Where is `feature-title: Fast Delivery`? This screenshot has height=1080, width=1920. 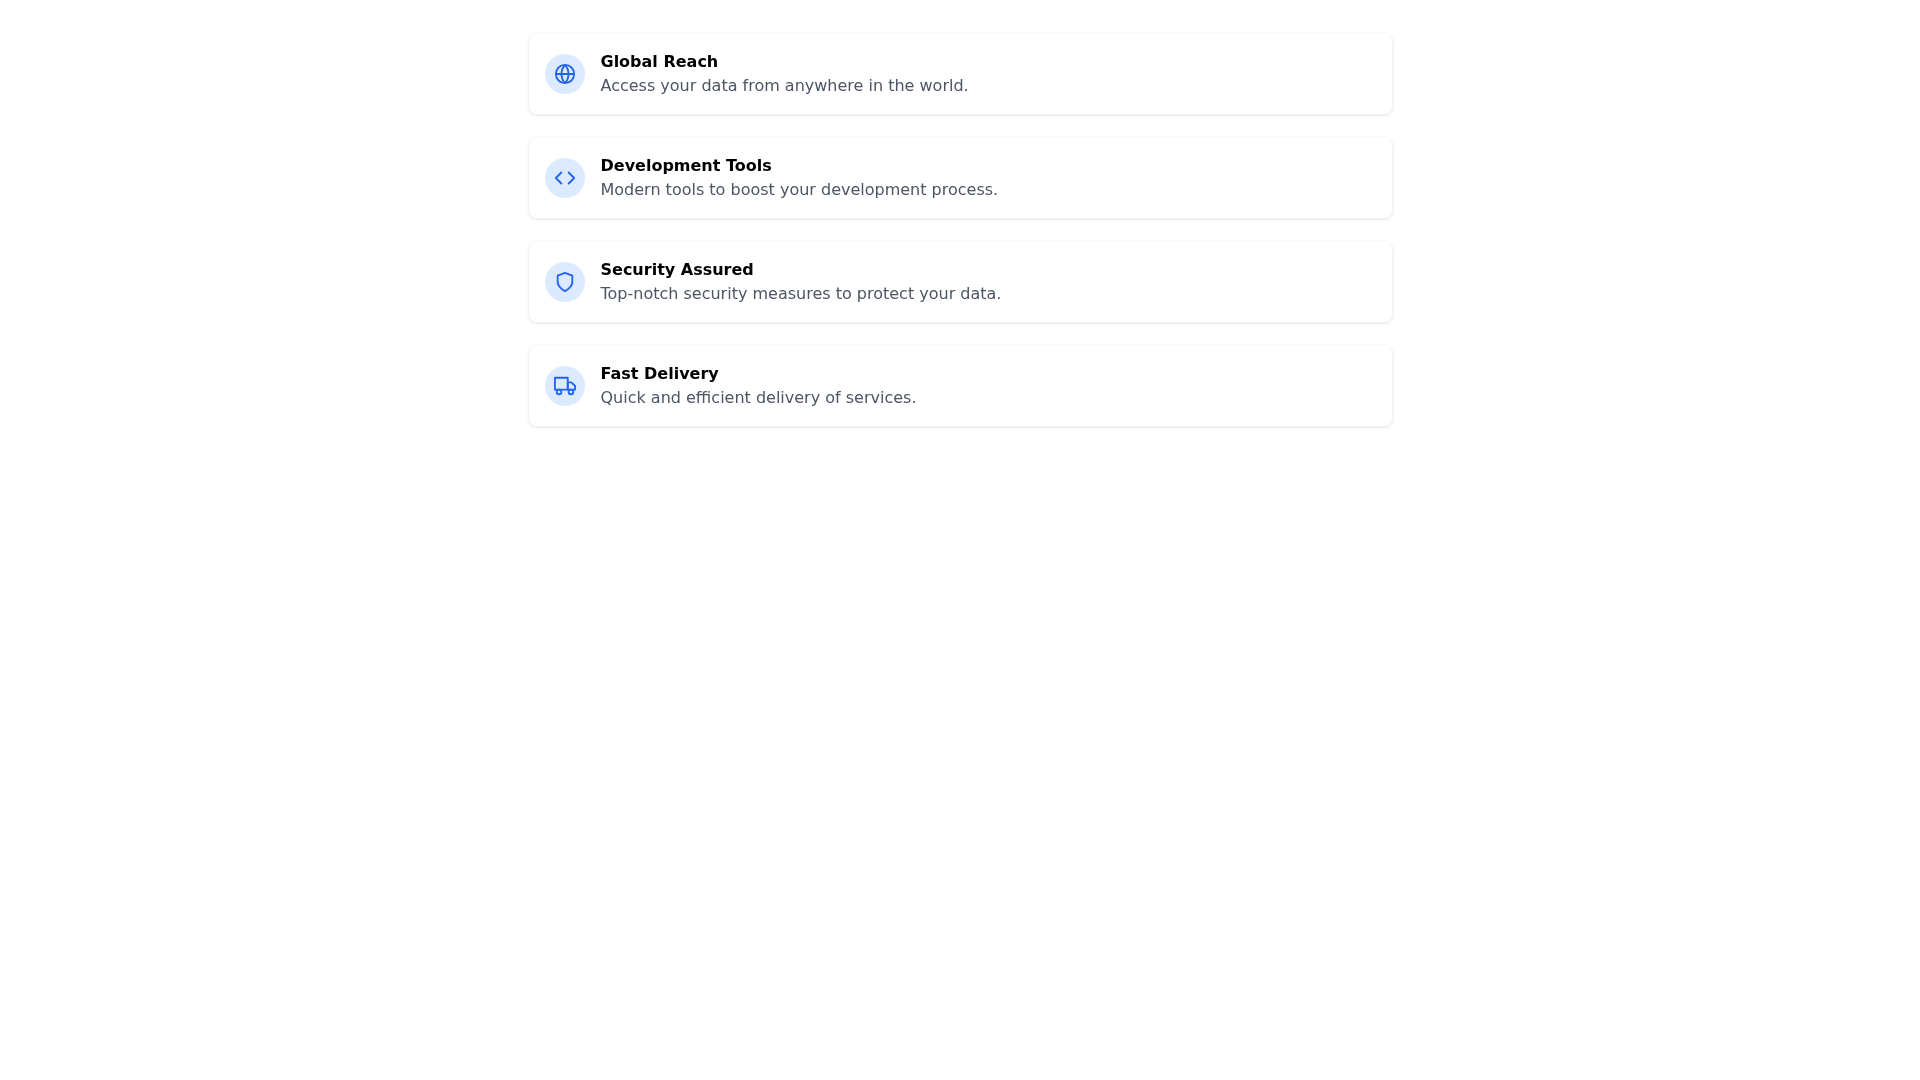
feature-title: Fast Delivery is located at coordinates (660, 374).